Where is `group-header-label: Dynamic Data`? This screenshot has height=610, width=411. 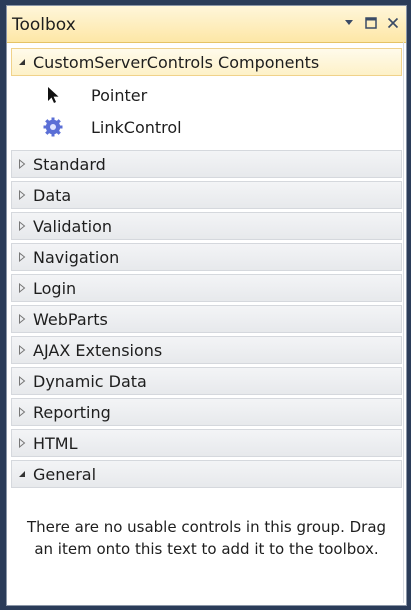
group-header-label: Dynamic Data is located at coordinates (90, 381).